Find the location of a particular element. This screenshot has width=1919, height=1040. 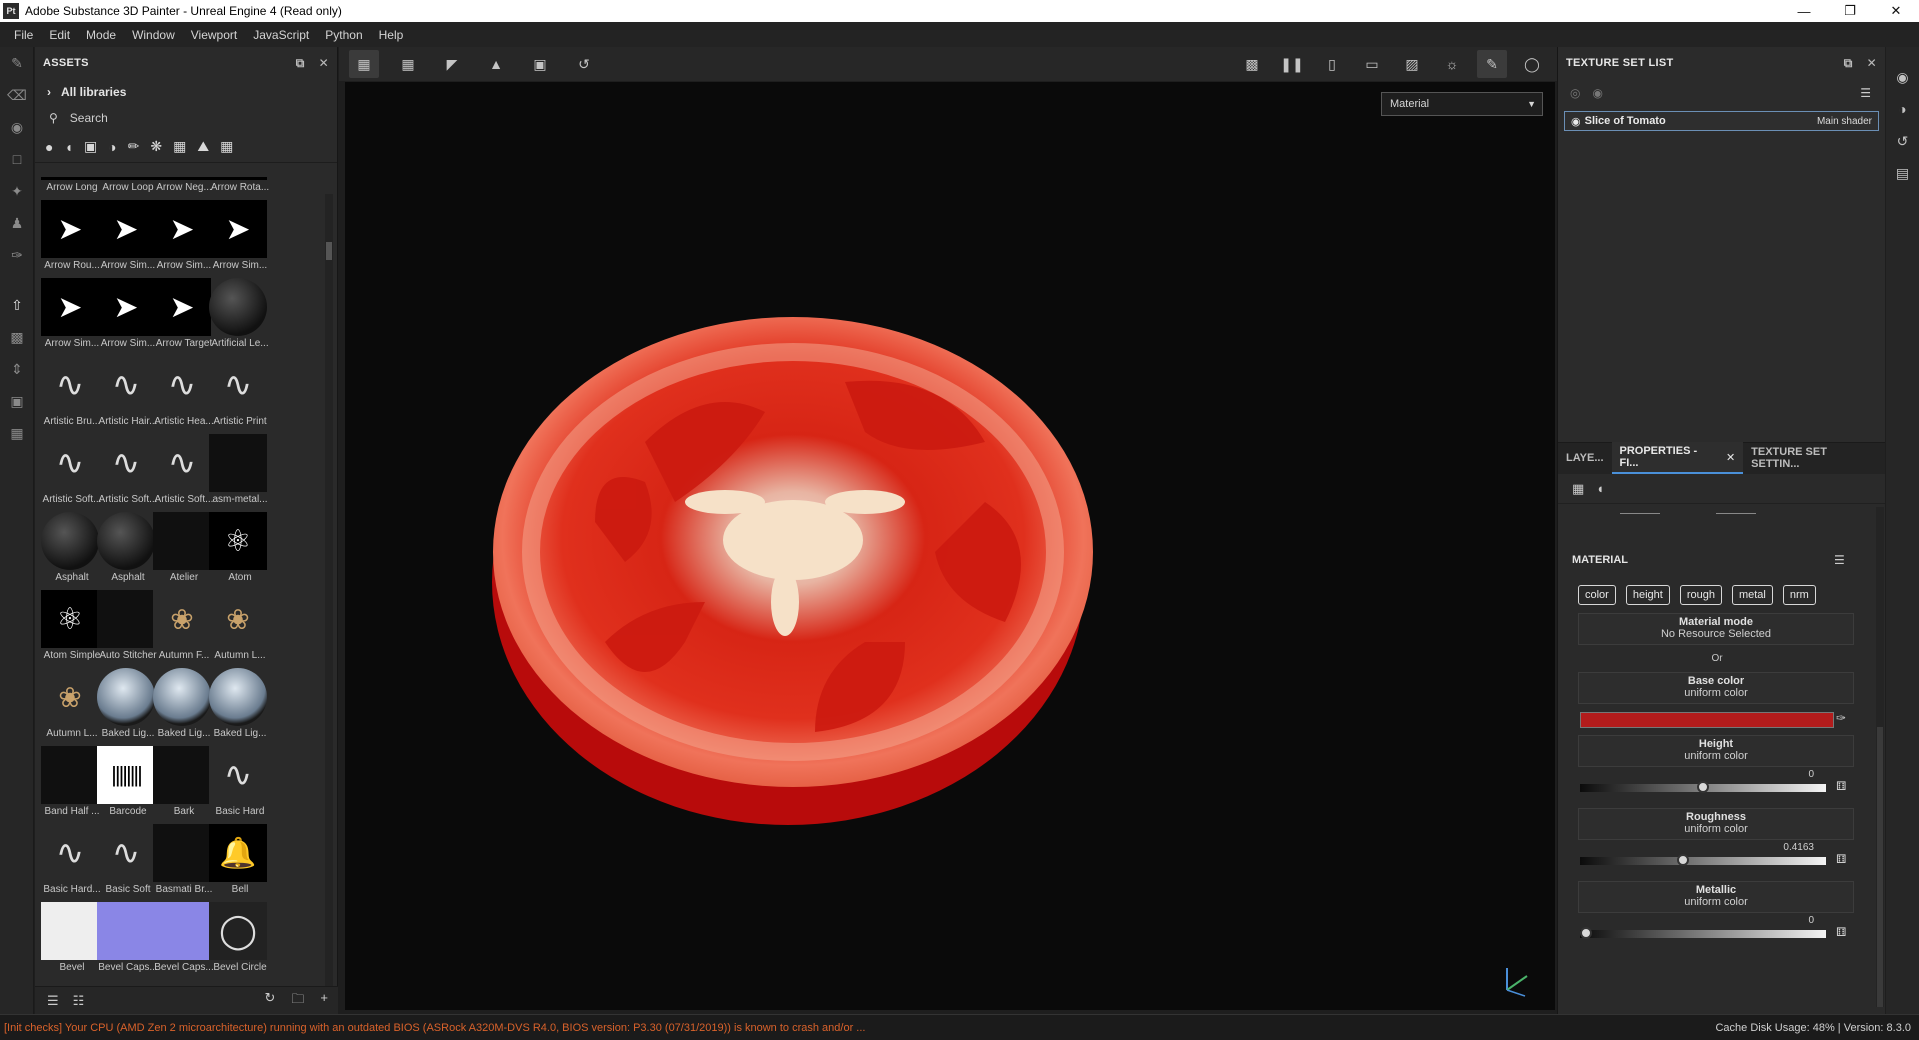

properties-scrollbar is located at coordinates (1880, 757).